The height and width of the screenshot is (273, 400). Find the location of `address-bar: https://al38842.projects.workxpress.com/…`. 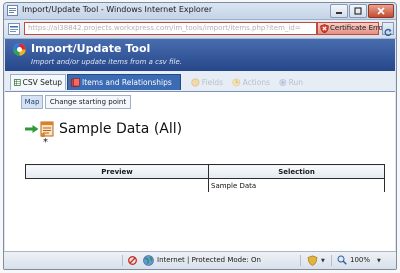

address-bar: https://al38842.projects.workxpress.com/… is located at coordinates (200, 29).